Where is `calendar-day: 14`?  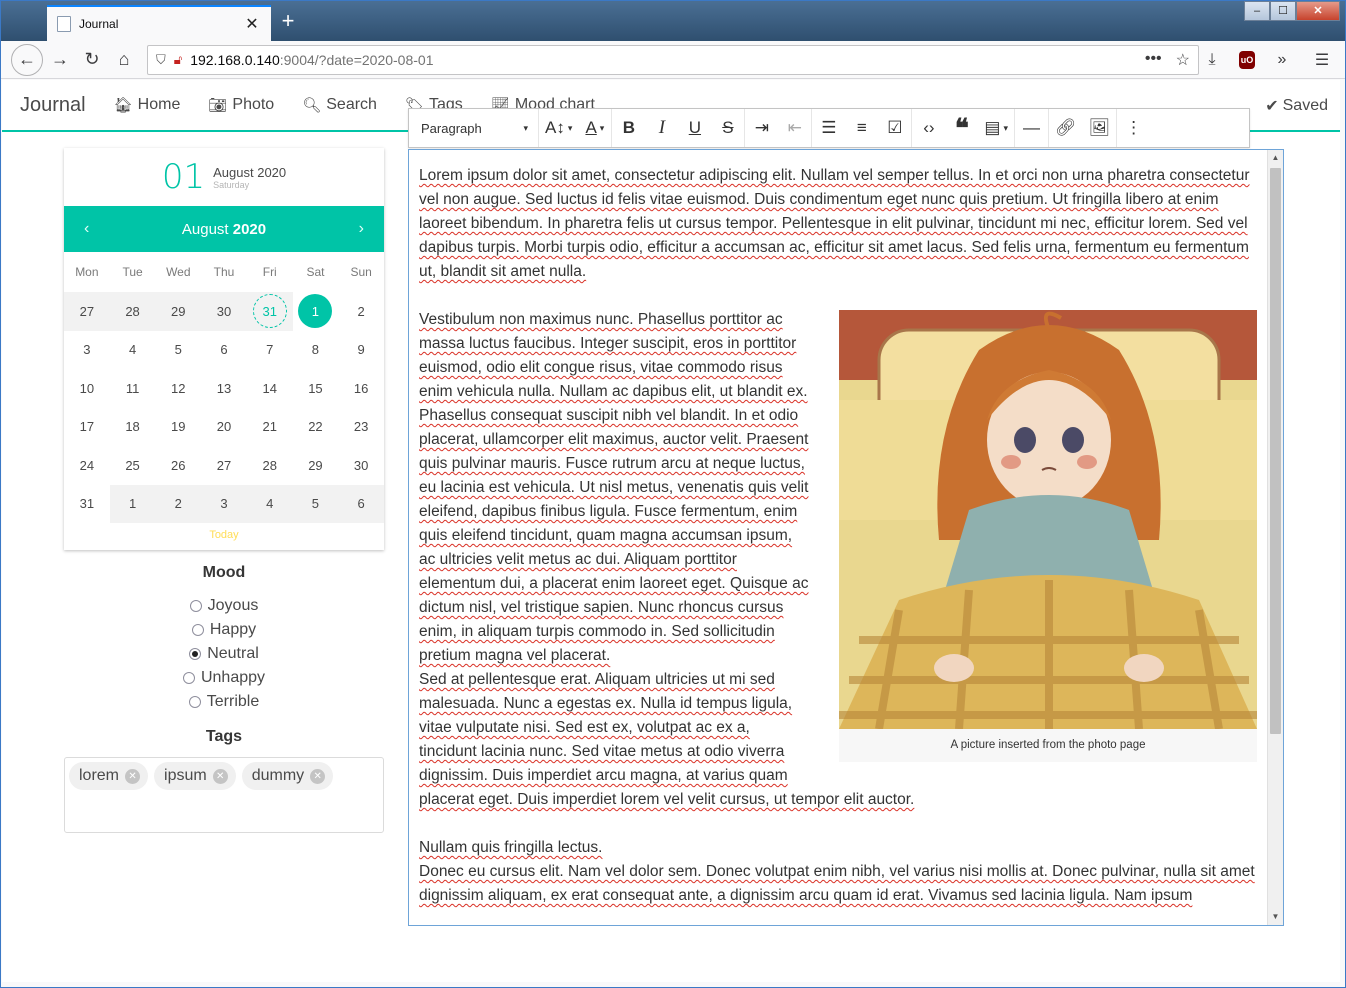 calendar-day: 14 is located at coordinates (270, 388).